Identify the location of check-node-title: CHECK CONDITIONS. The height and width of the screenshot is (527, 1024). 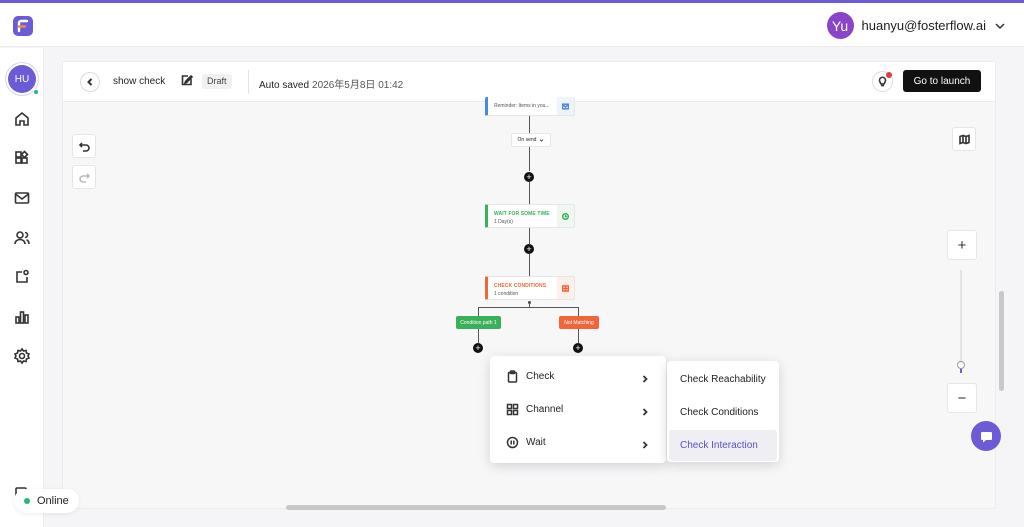
(520, 286).